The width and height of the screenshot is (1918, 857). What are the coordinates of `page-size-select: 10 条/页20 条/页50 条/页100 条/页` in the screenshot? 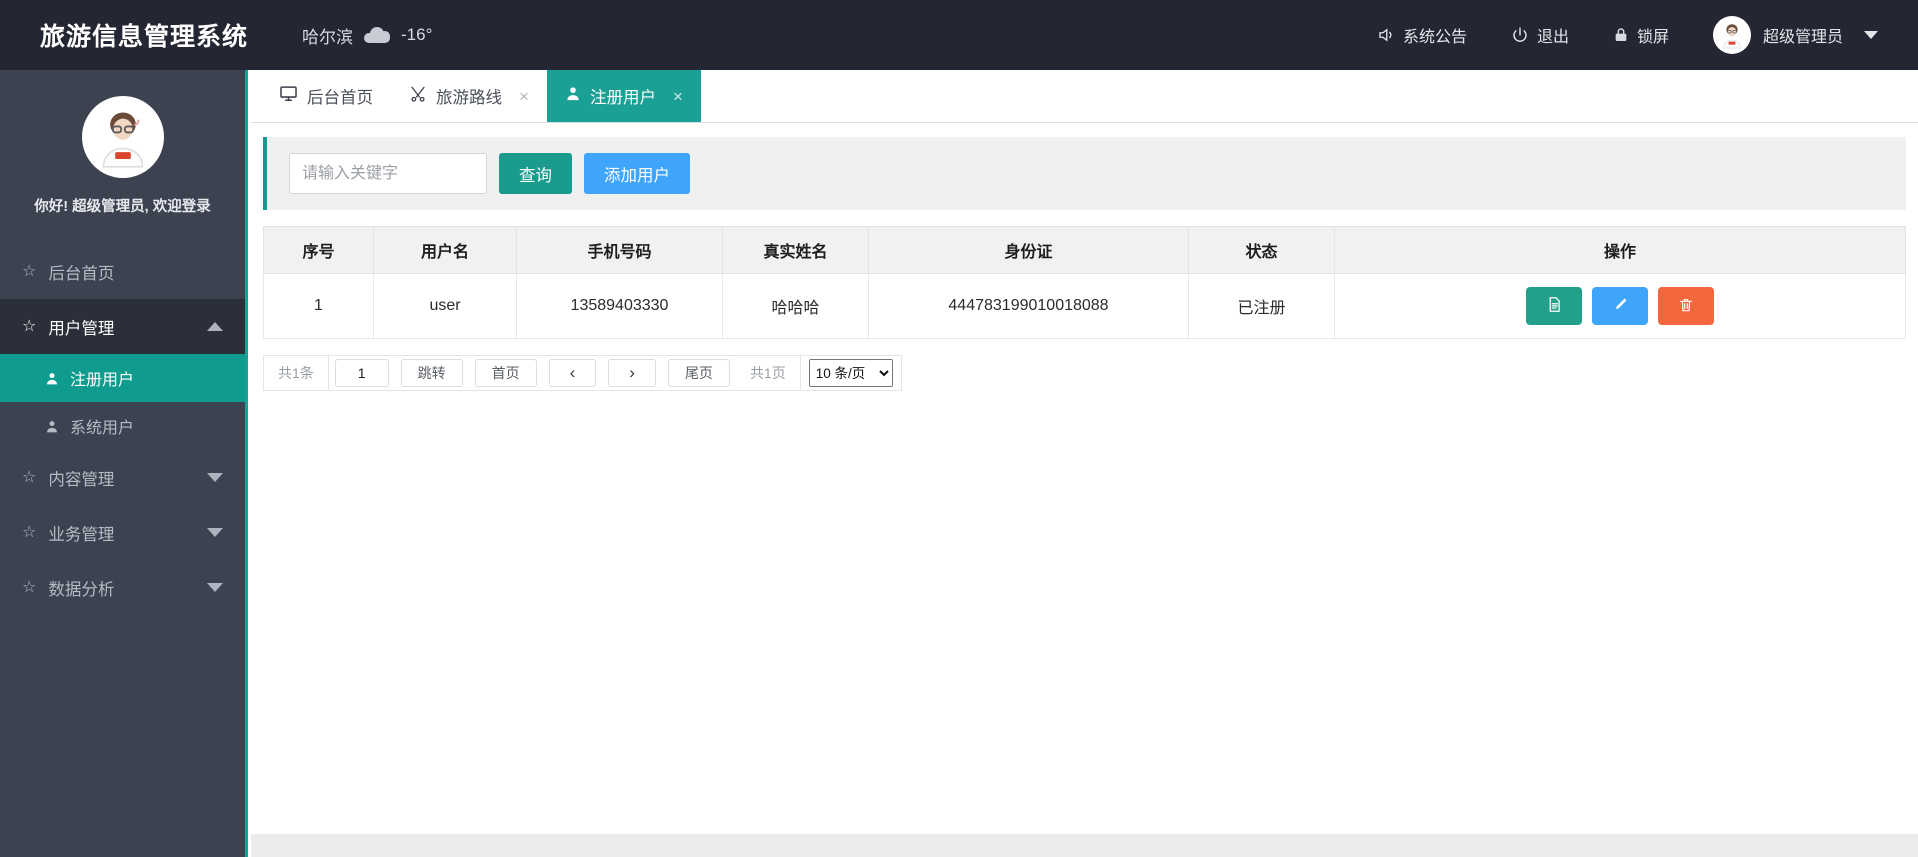 It's located at (850, 373).